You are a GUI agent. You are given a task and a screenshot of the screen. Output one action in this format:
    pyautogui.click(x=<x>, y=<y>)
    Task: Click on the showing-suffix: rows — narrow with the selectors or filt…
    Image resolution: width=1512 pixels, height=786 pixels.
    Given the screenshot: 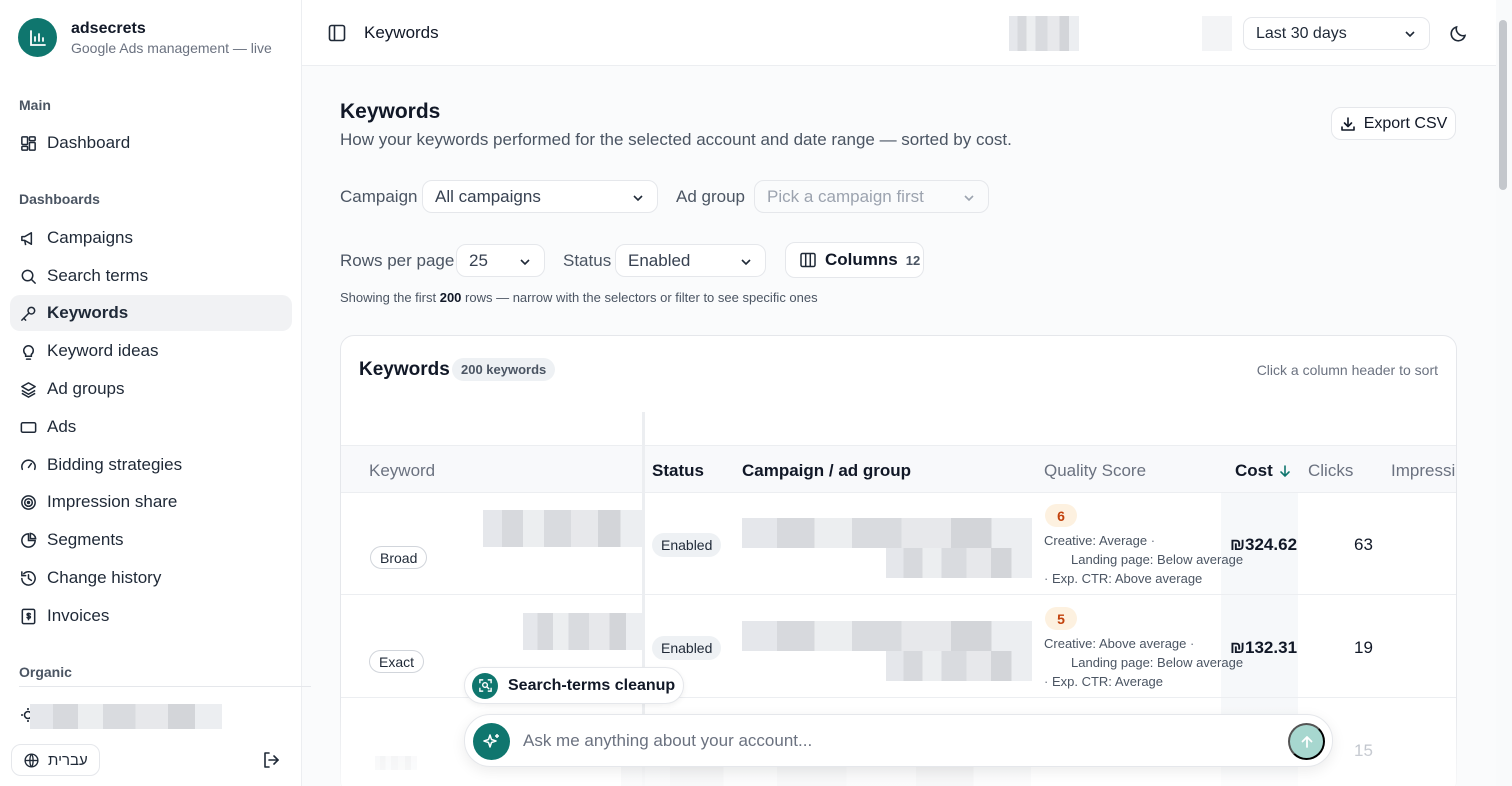 What is the action you would take?
    pyautogui.click(x=639, y=297)
    